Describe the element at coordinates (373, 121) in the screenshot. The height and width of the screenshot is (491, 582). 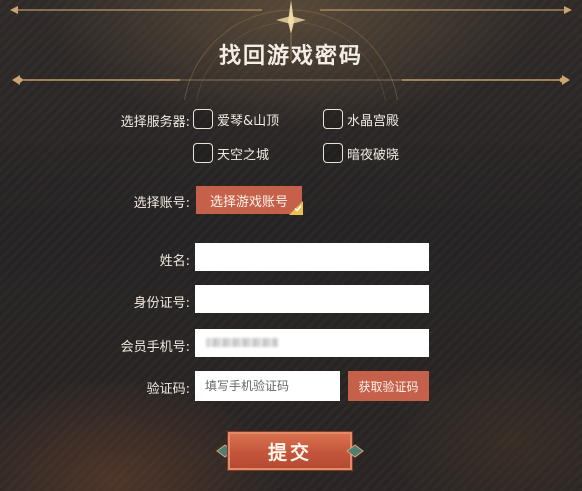
I see `server-option-label: 水晶宫殿` at that location.